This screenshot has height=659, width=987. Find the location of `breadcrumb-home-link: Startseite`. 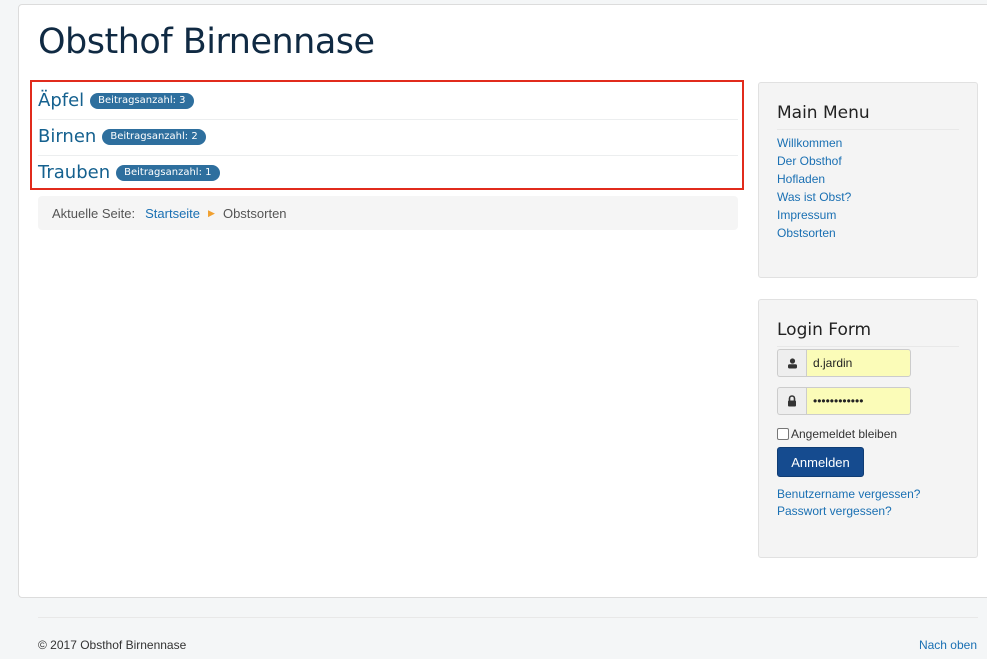

breadcrumb-home-link: Startseite is located at coordinates (172, 213).